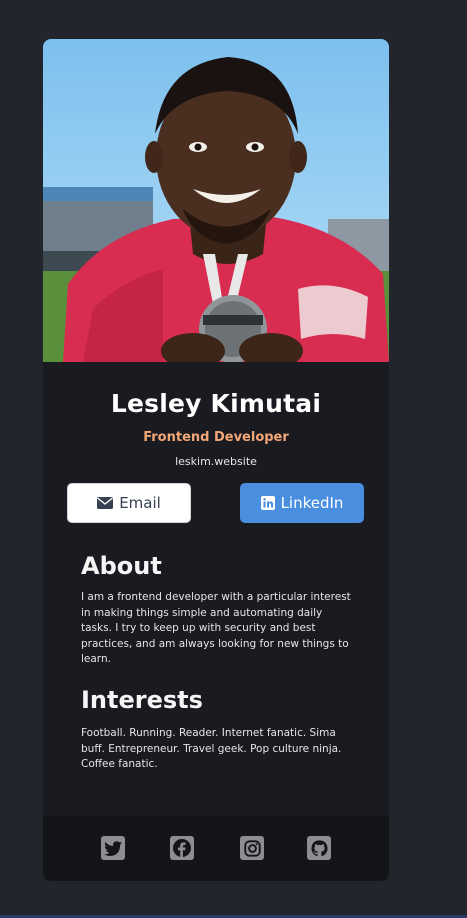 The height and width of the screenshot is (918, 467). Describe the element at coordinates (216, 403) in the screenshot. I see `profile-name: Lesley Kimutai` at that location.